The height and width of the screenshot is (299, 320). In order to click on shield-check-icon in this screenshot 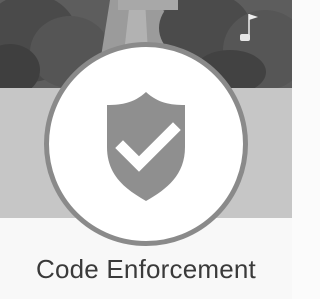, I will do `click(146, 146)`.